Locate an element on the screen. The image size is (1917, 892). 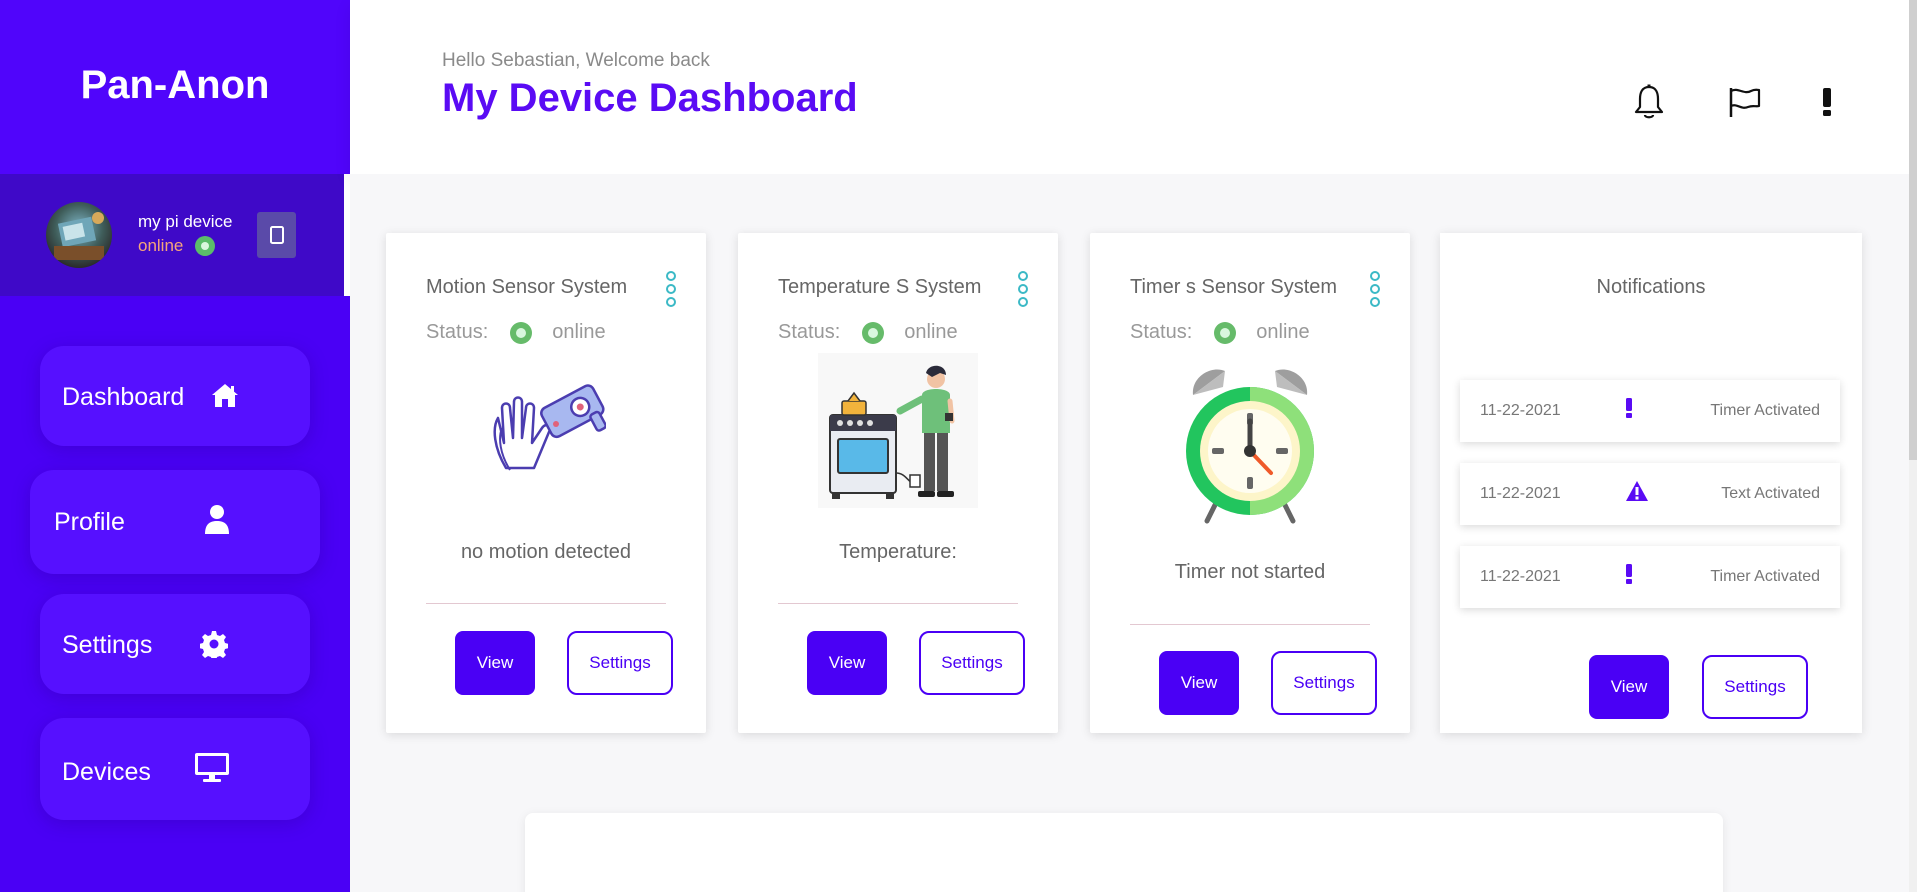
motion-sensor-illustration is located at coordinates (546, 425).